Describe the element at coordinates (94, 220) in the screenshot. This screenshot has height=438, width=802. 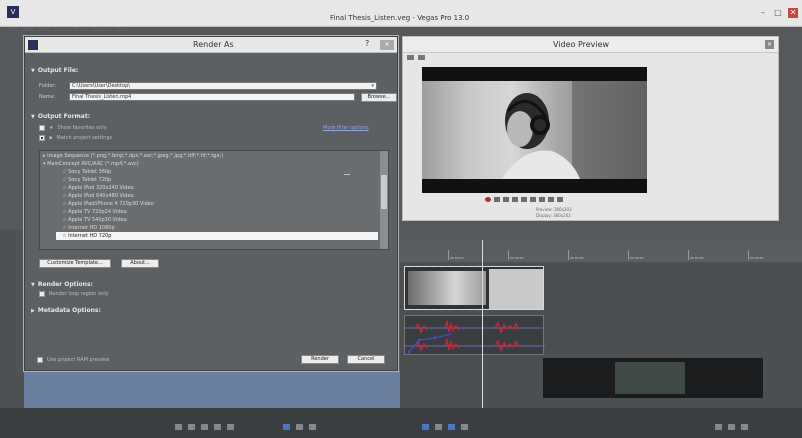
I see `list-item: ☆ Apple TV 540p30 Video` at that location.